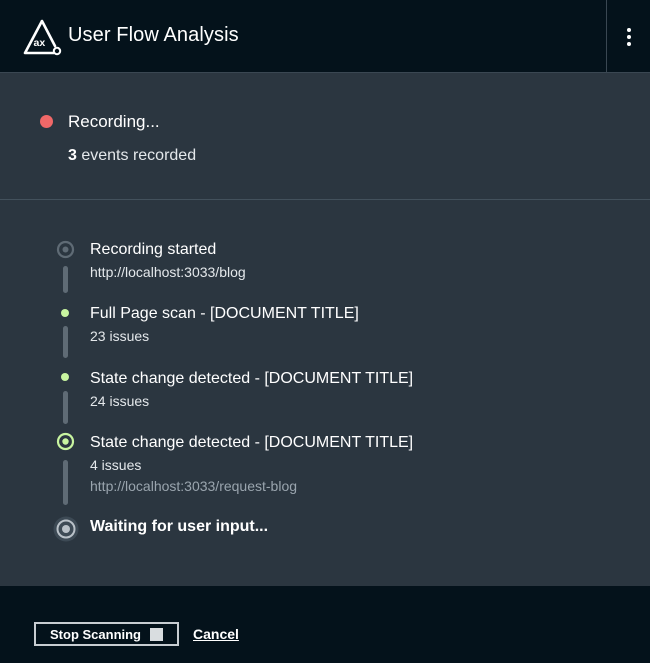 The image size is (650, 663). Describe the element at coordinates (65, 249) in the screenshot. I see `start-marker-icon` at that location.